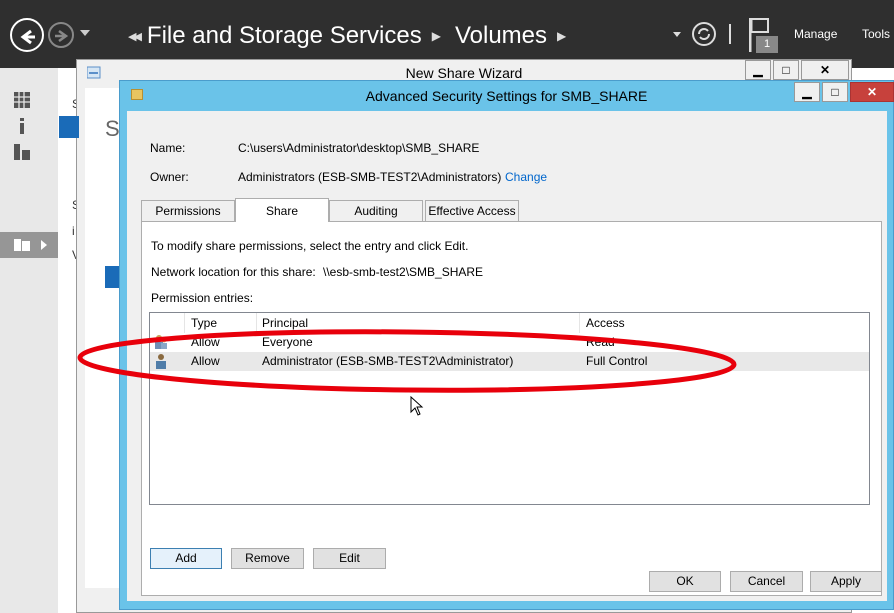 This screenshot has width=894, height=613. Describe the element at coordinates (876, 34) in the screenshot. I see `tools-menu: Tools` at that location.